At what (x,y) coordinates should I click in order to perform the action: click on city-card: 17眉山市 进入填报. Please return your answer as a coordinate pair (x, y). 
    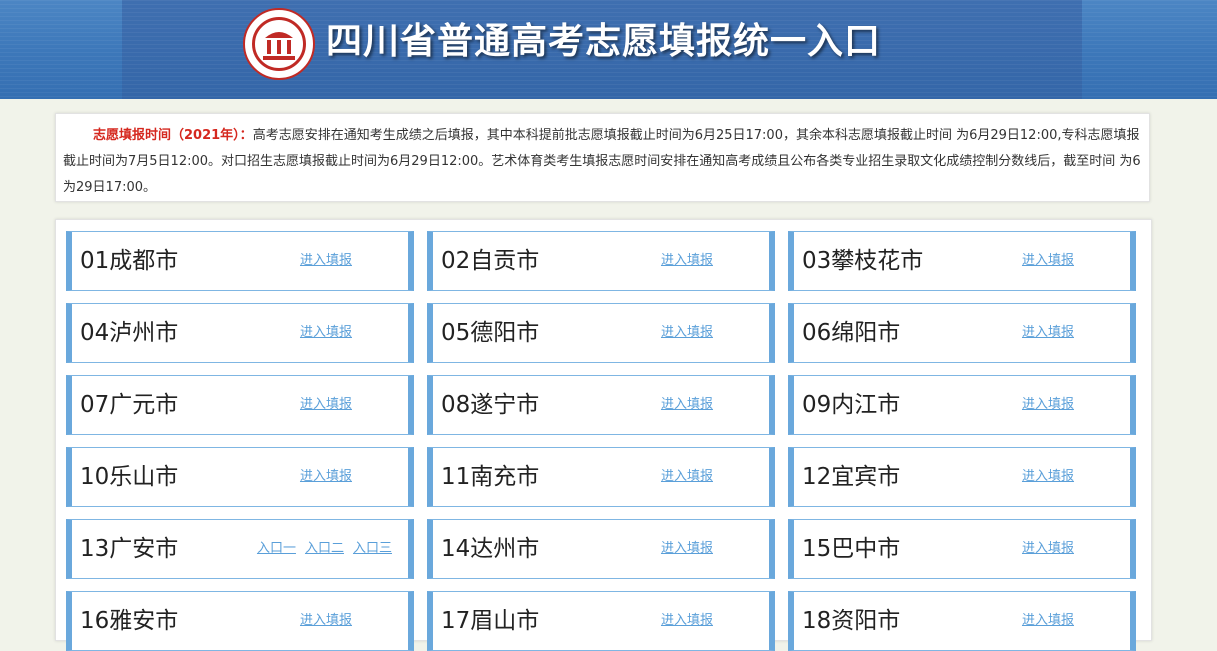
    Looking at the image, I should click on (601, 621).